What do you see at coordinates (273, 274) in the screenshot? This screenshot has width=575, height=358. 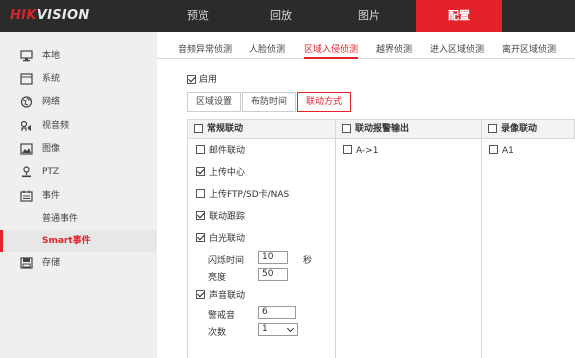 I see `brightness-input: 50` at bounding box center [273, 274].